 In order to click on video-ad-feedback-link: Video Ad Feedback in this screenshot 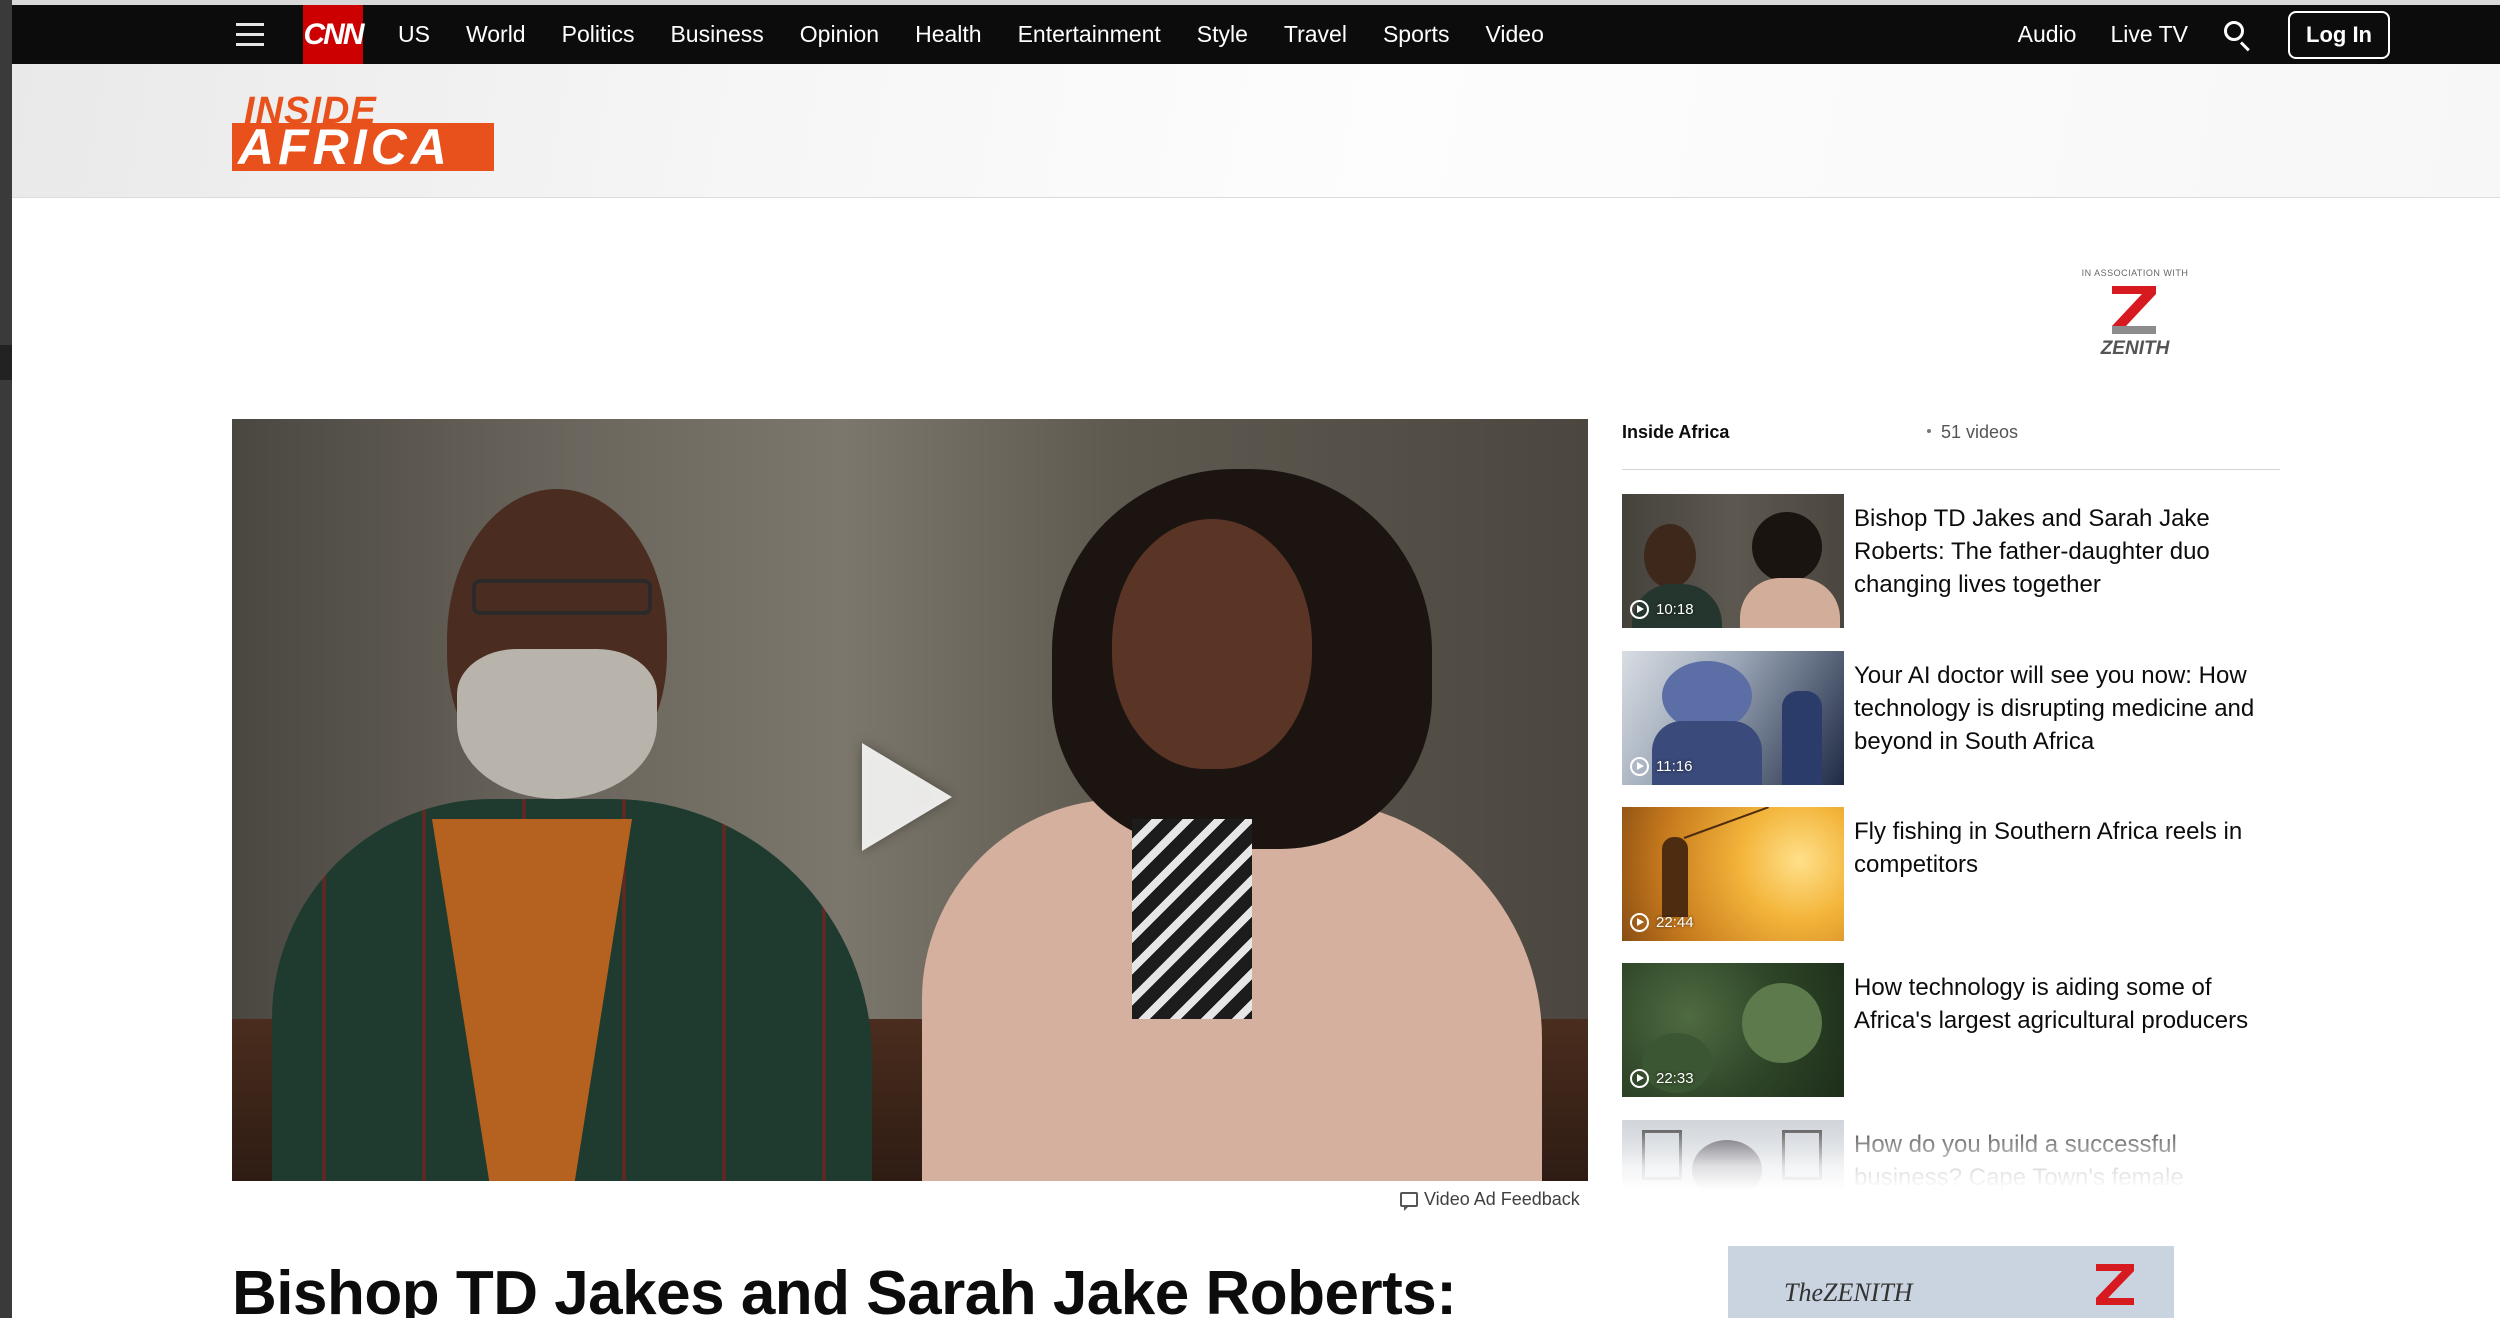, I will do `click(1490, 1199)`.